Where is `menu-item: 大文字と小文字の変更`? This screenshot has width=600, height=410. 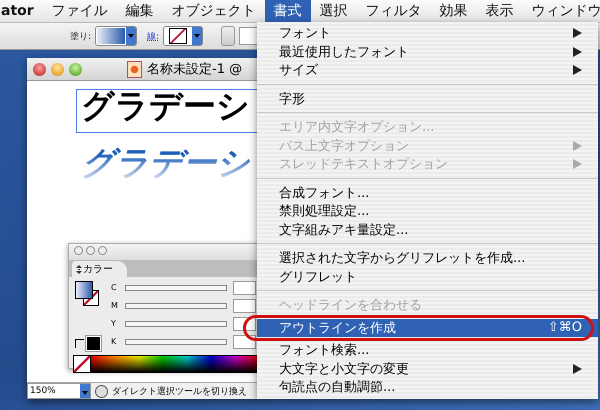
menu-item: 大文字と小文字の変更 is located at coordinates (427, 369).